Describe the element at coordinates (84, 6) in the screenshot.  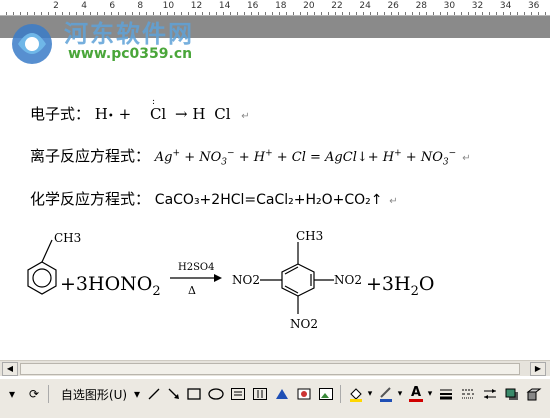
I see `ruler-label: 4` at that location.